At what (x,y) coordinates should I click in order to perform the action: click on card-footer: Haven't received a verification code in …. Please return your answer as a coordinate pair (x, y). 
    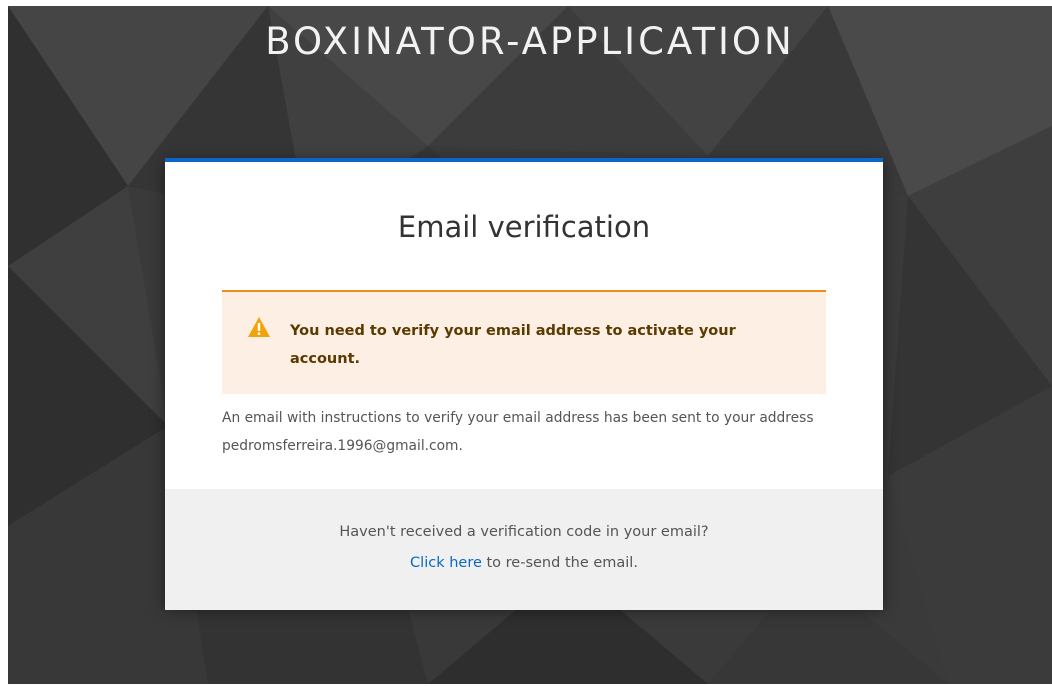
    Looking at the image, I should click on (524, 549).